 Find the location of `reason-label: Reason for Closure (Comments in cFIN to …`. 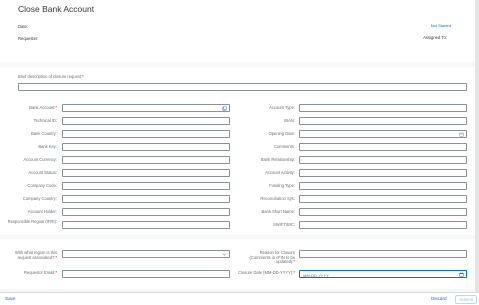

reason-label: Reason for Closure (Comments in cFIN to … is located at coordinates (272, 257).